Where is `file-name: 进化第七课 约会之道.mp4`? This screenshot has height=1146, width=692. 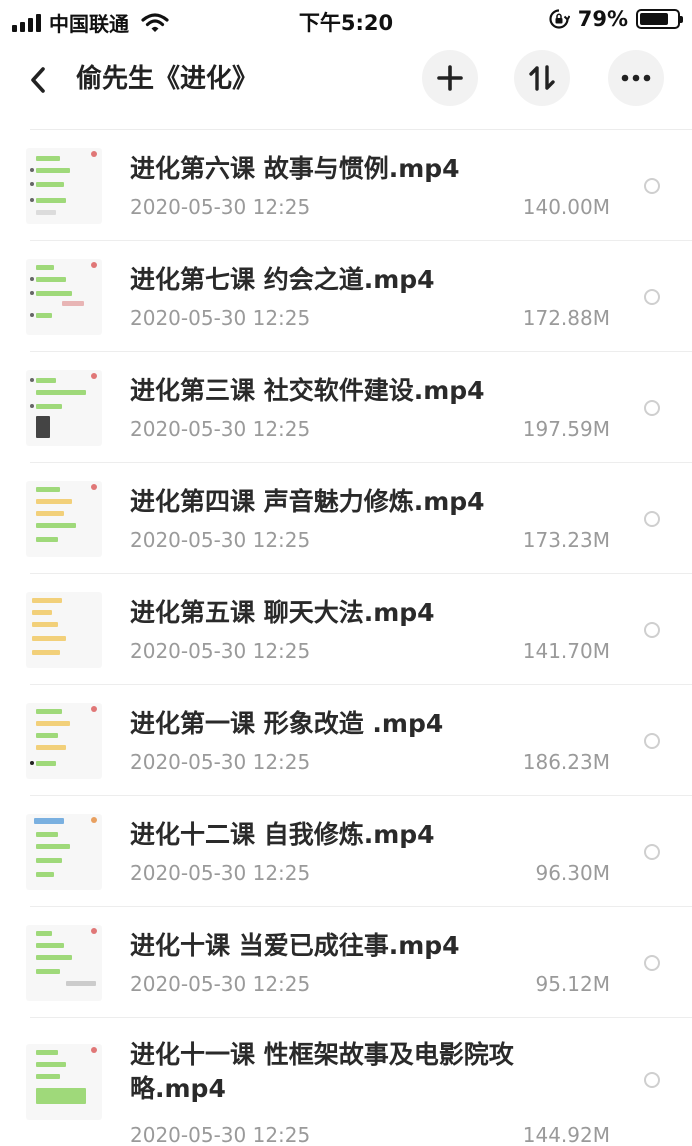 file-name: 进化第七课 约会之道.mp4 is located at coordinates (282, 279).